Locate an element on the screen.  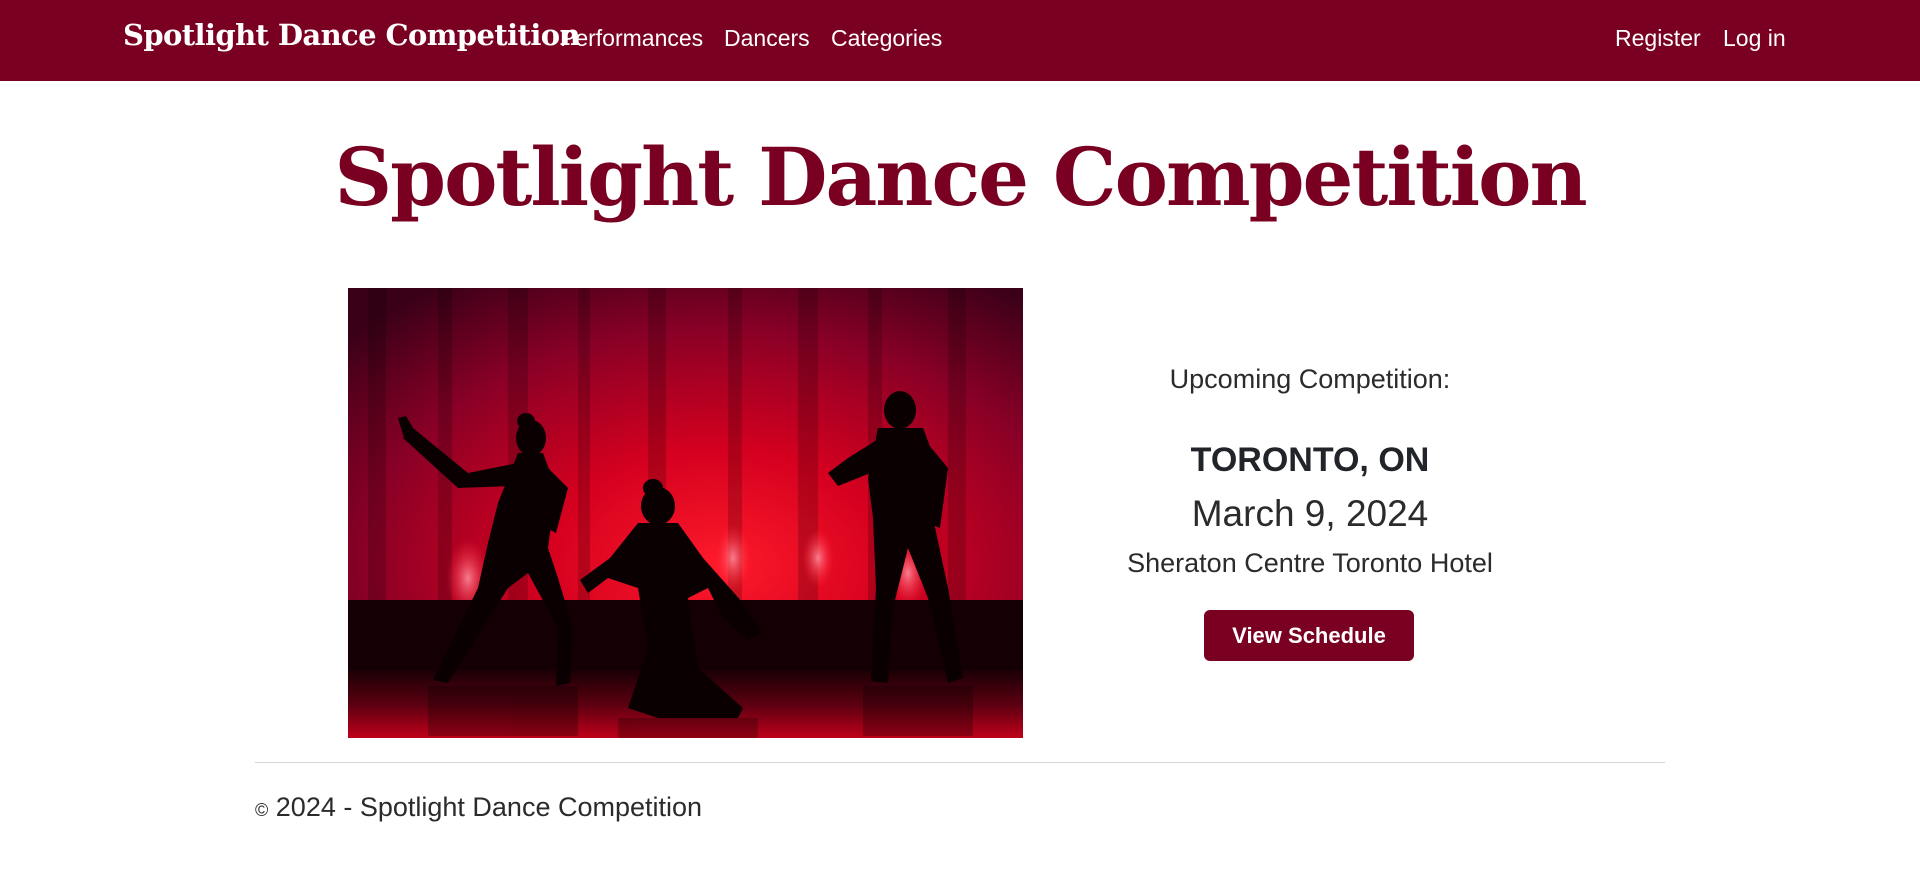
view-schedule-button: View Schedule is located at coordinates (1309, 635).